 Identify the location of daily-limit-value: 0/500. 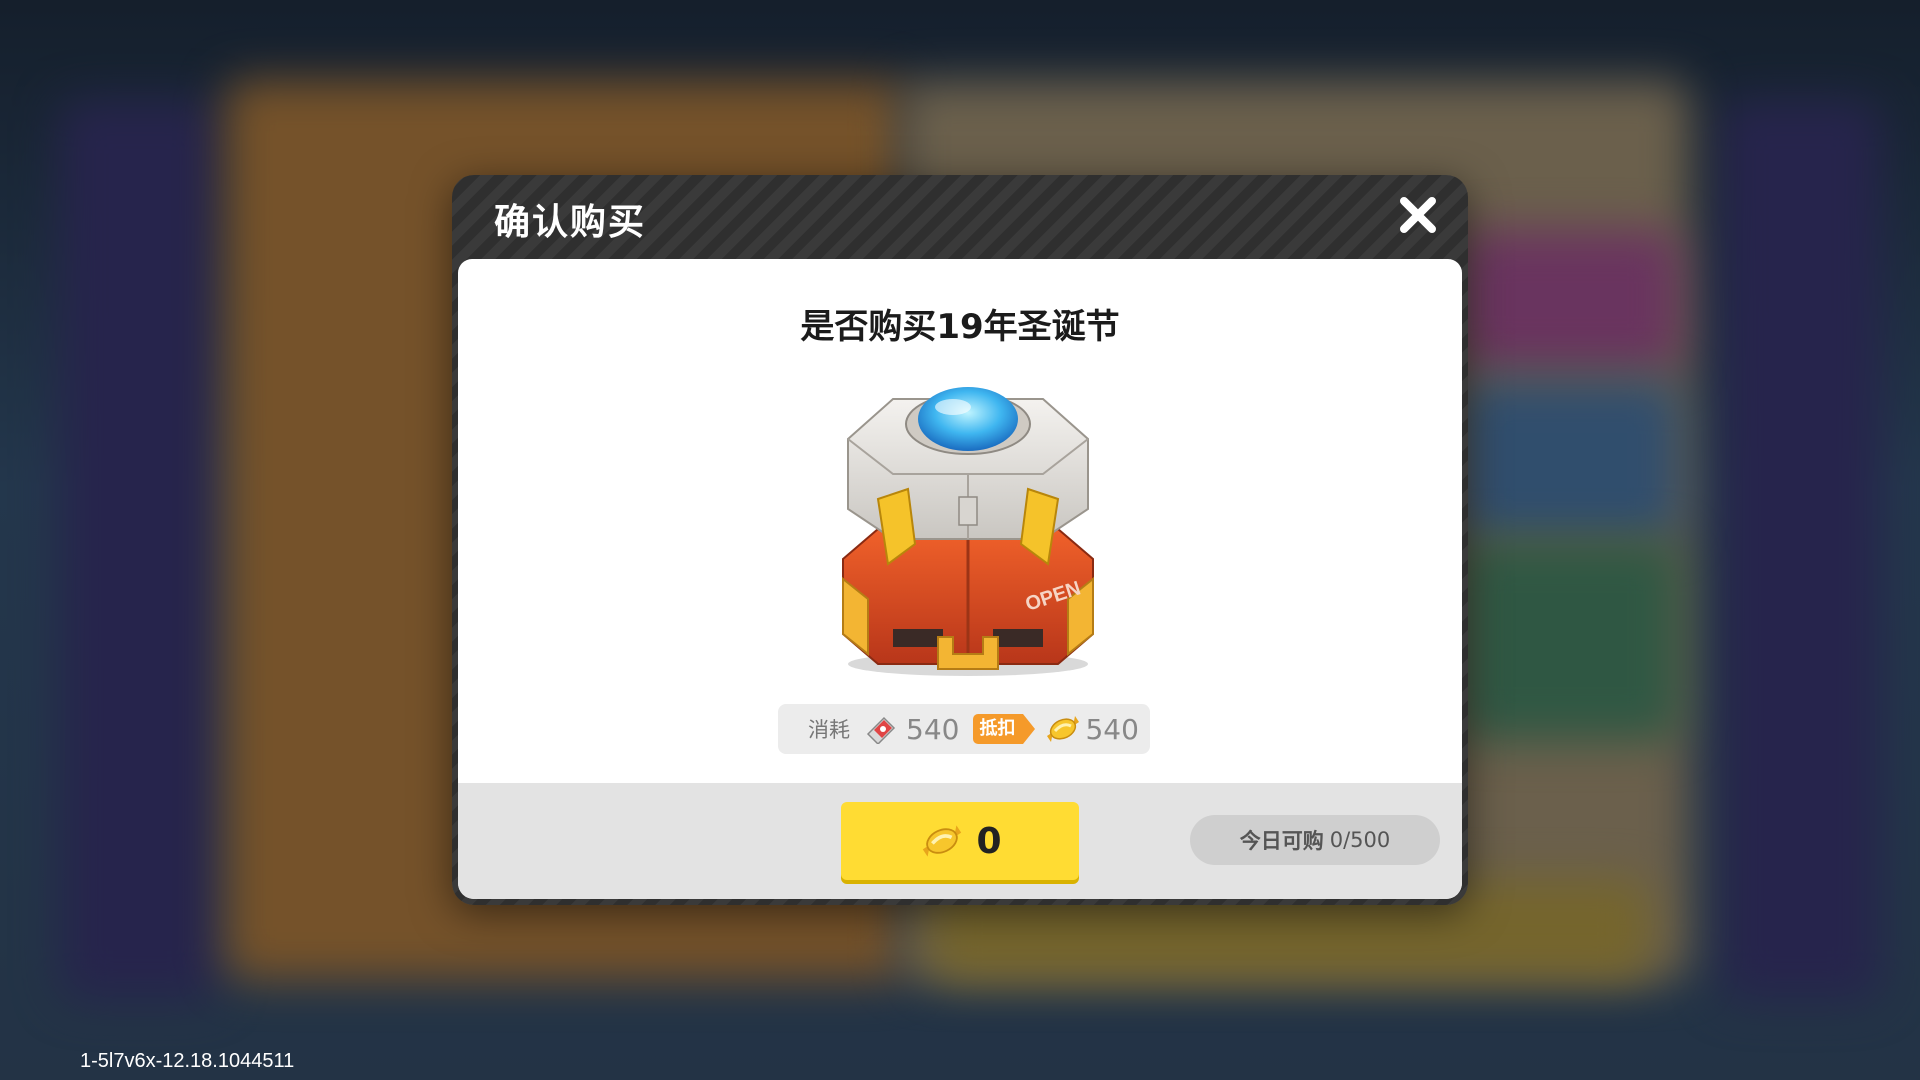
(1360, 840).